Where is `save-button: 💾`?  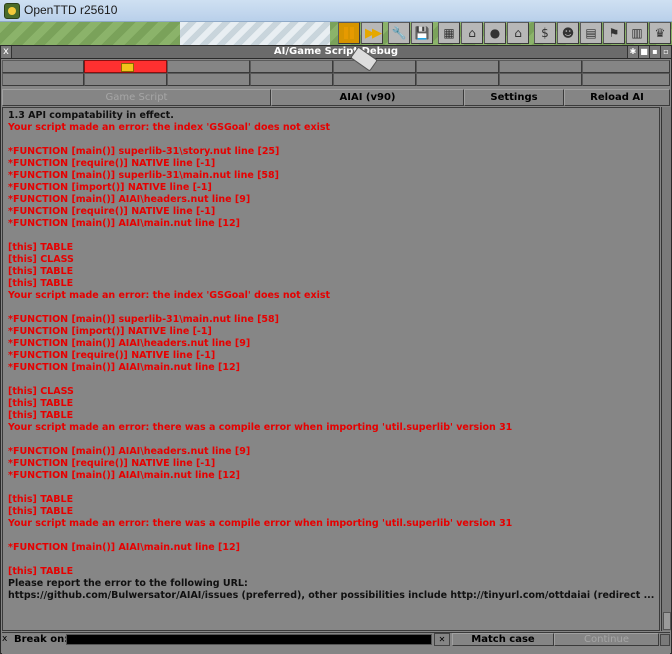 save-button: 💾 is located at coordinates (422, 33).